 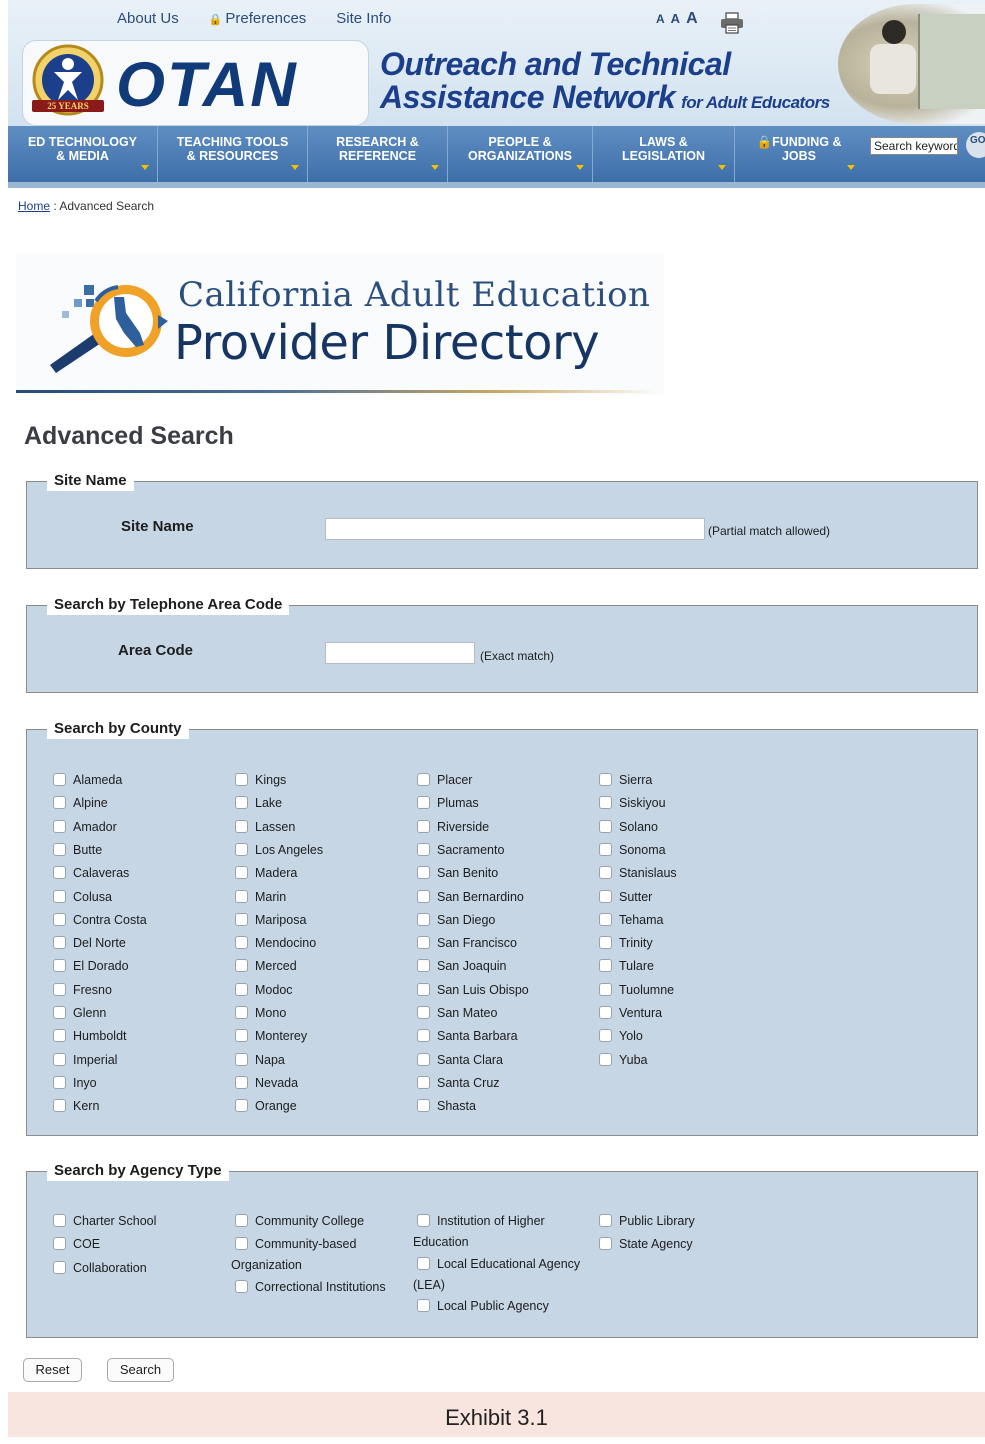 I want to click on county-checkbox-item: Butte, so click(x=77, y=850).